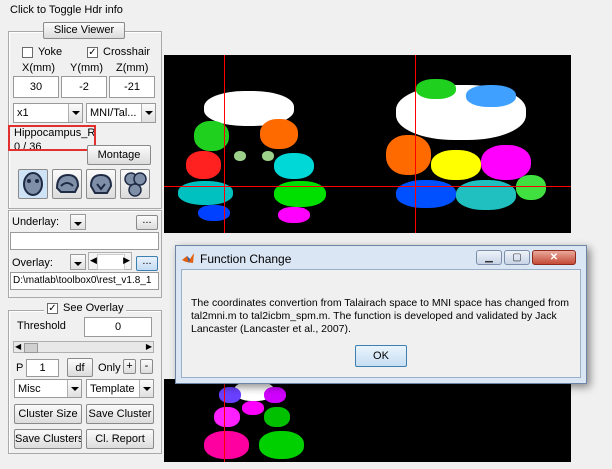 This screenshot has width=612, height=469. What do you see at coordinates (20, 368) in the screenshot?
I see `p-label: P` at bounding box center [20, 368].